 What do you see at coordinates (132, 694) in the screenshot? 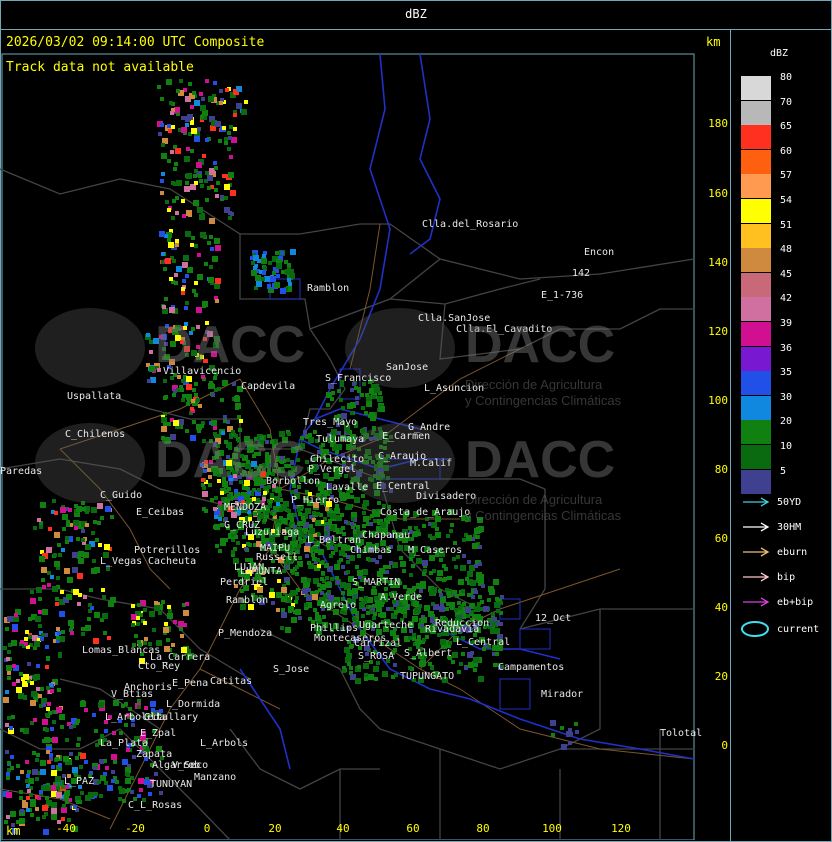
I see `place-label: V_Btias` at bounding box center [132, 694].